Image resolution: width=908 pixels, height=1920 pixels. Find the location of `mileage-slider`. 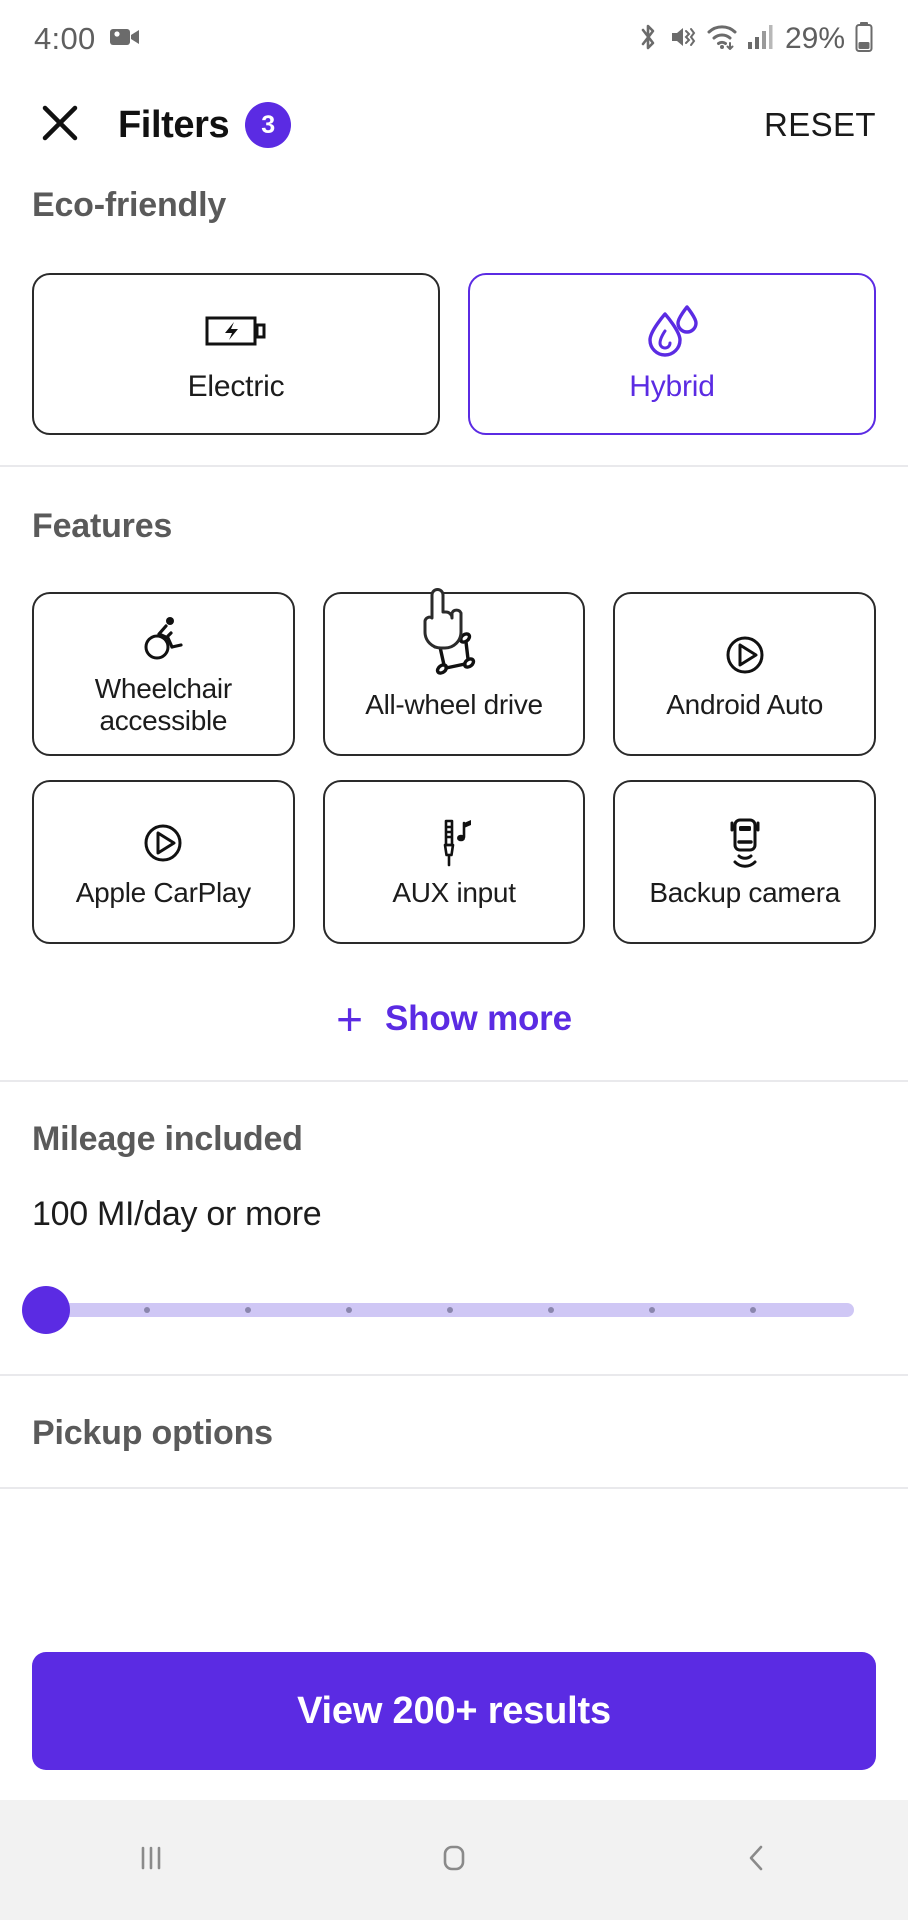

mileage-slider is located at coordinates (449, 1310).